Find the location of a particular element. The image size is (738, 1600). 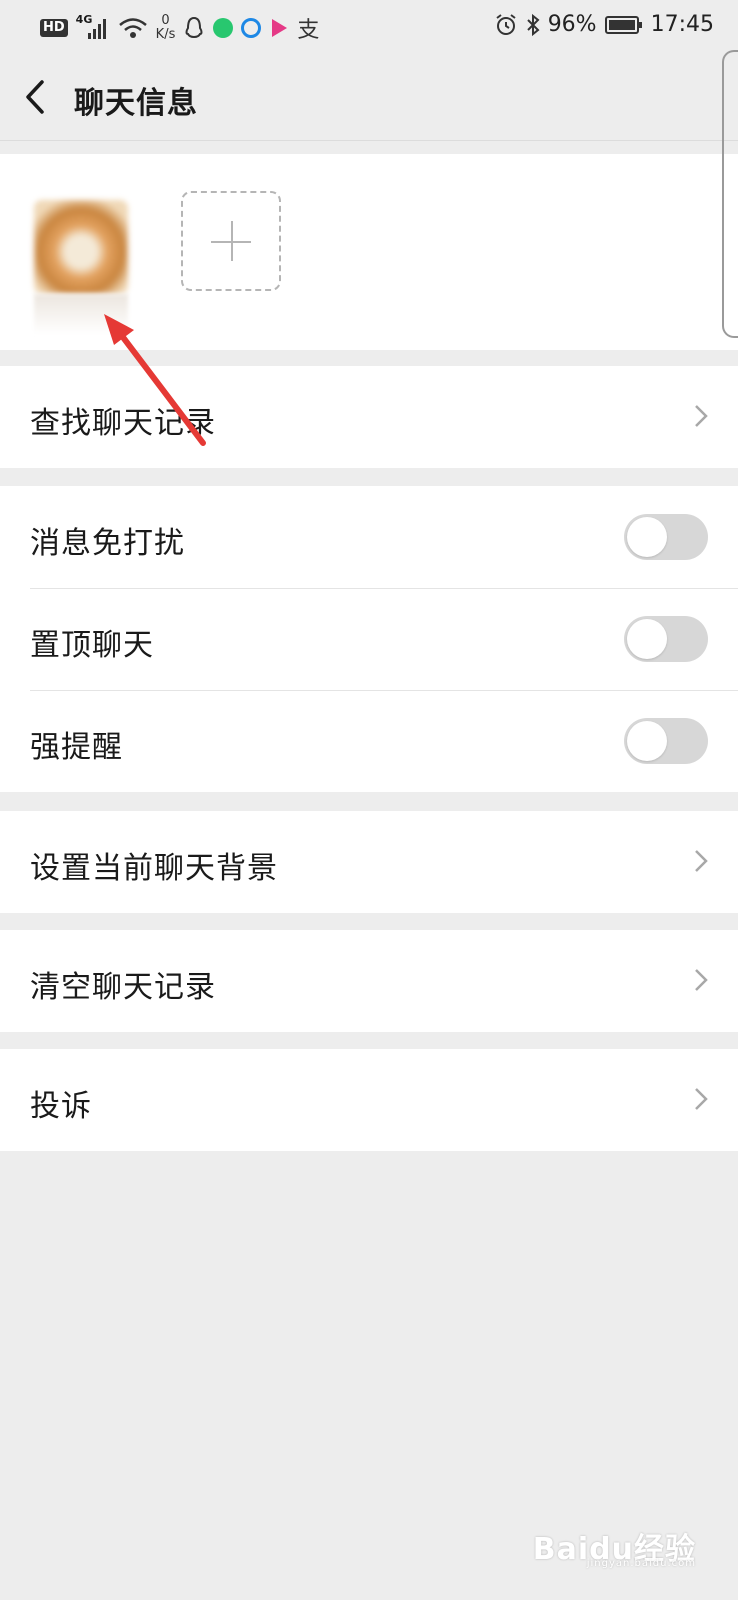

battery-icon is located at coordinates (623, 24).